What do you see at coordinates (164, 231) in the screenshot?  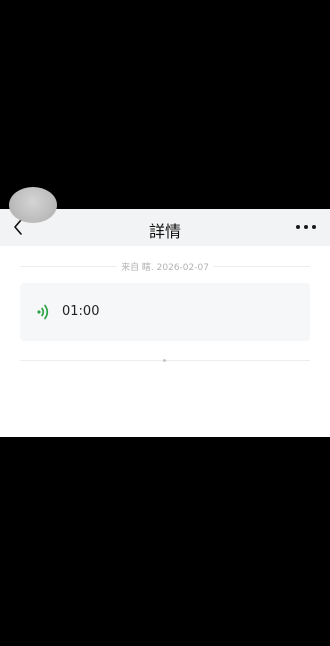 I see `page-title: 詳情` at bounding box center [164, 231].